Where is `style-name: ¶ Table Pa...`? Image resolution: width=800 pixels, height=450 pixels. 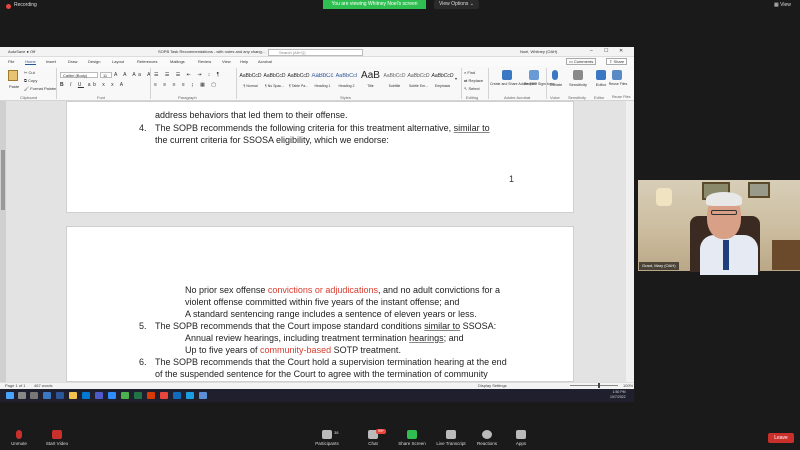 style-name: ¶ Table Pa... is located at coordinates (298, 86).